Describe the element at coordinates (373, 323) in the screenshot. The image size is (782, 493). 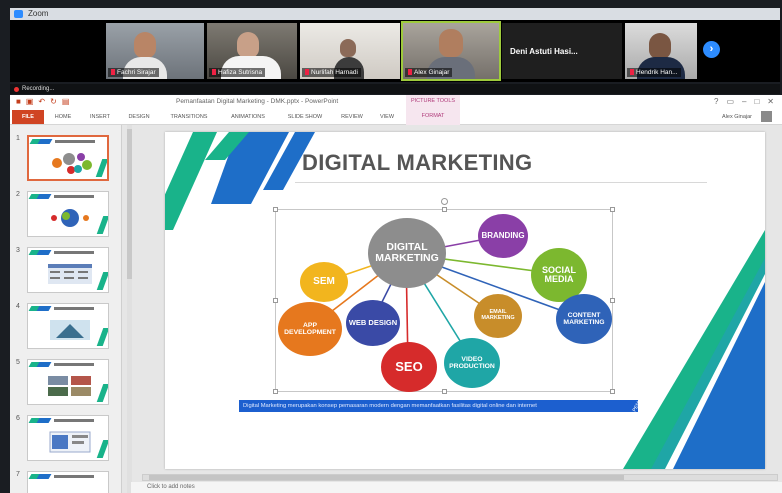
I see `node-web-design: WEB DESIGN` at that location.